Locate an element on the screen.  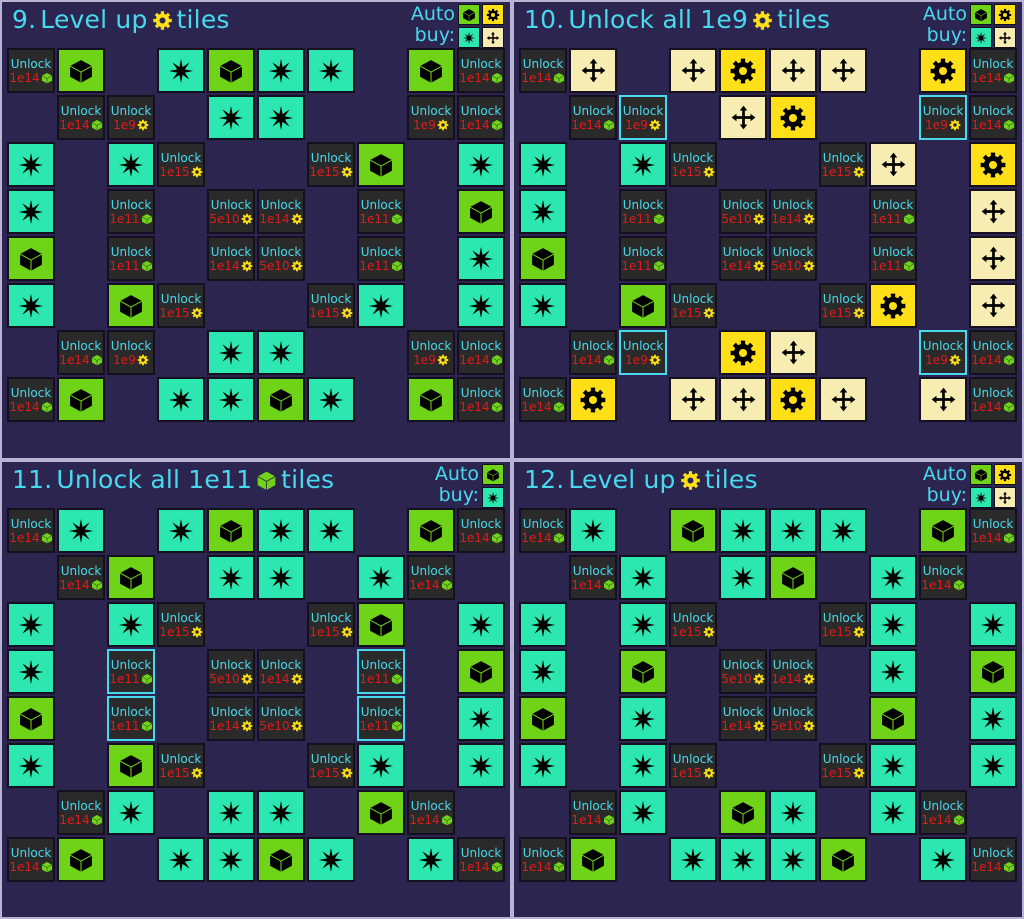
autobuy-toggle-gear is located at coordinates (493, 14).